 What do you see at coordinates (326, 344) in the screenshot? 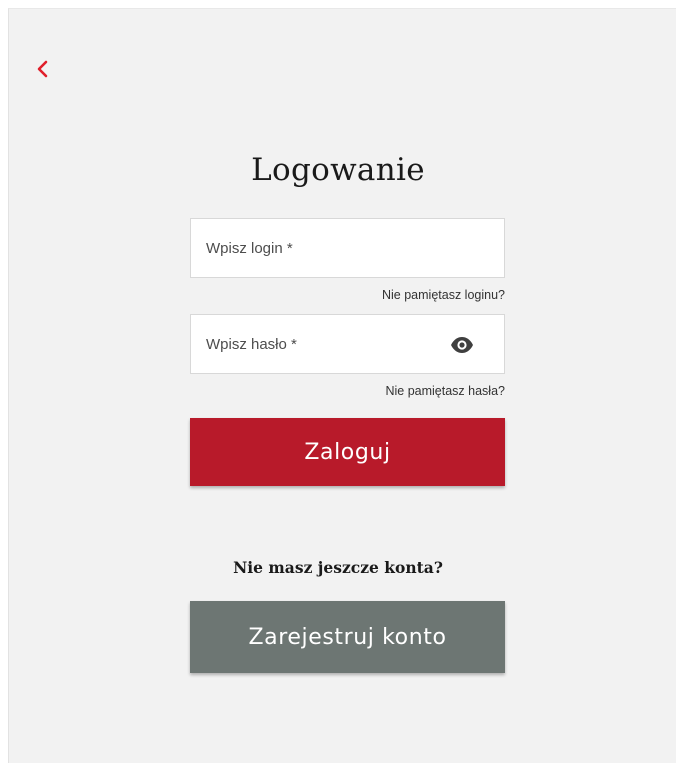
I see `password-input` at bounding box center [326, 344].